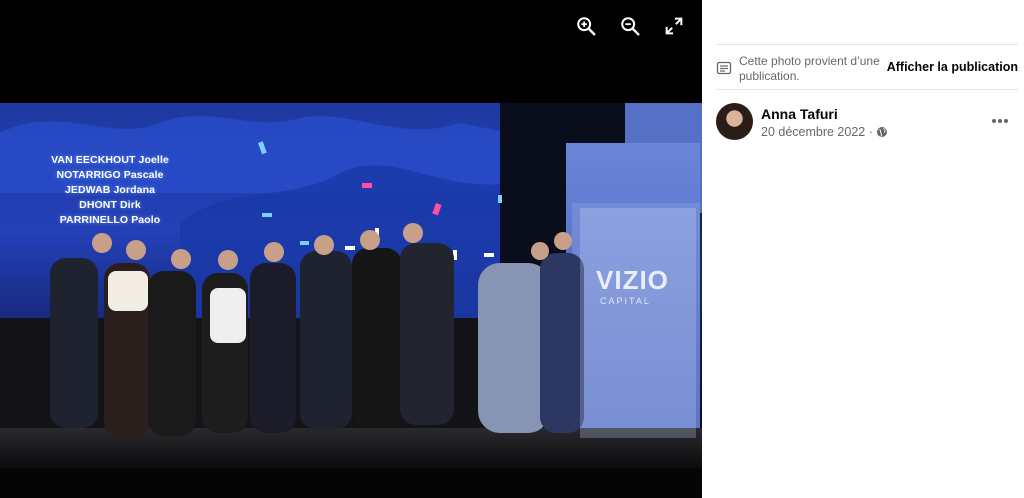 The width and height of the screenshot is (1024, 498). I want to click on post-icon, so click(724, 68).